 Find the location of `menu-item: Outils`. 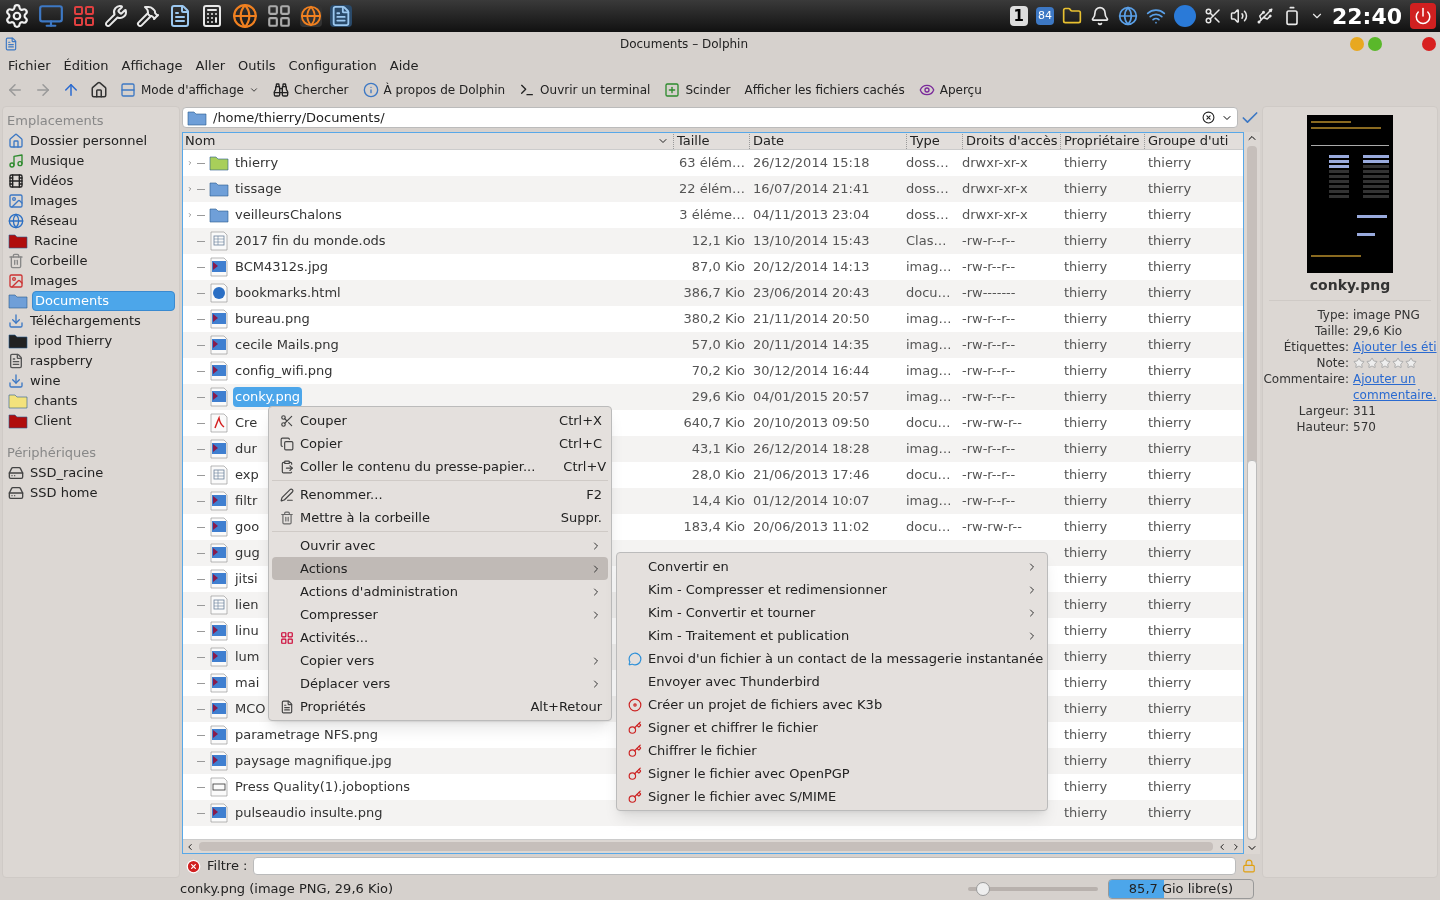

menu-item: Outils is located at coordinates (257, 66).